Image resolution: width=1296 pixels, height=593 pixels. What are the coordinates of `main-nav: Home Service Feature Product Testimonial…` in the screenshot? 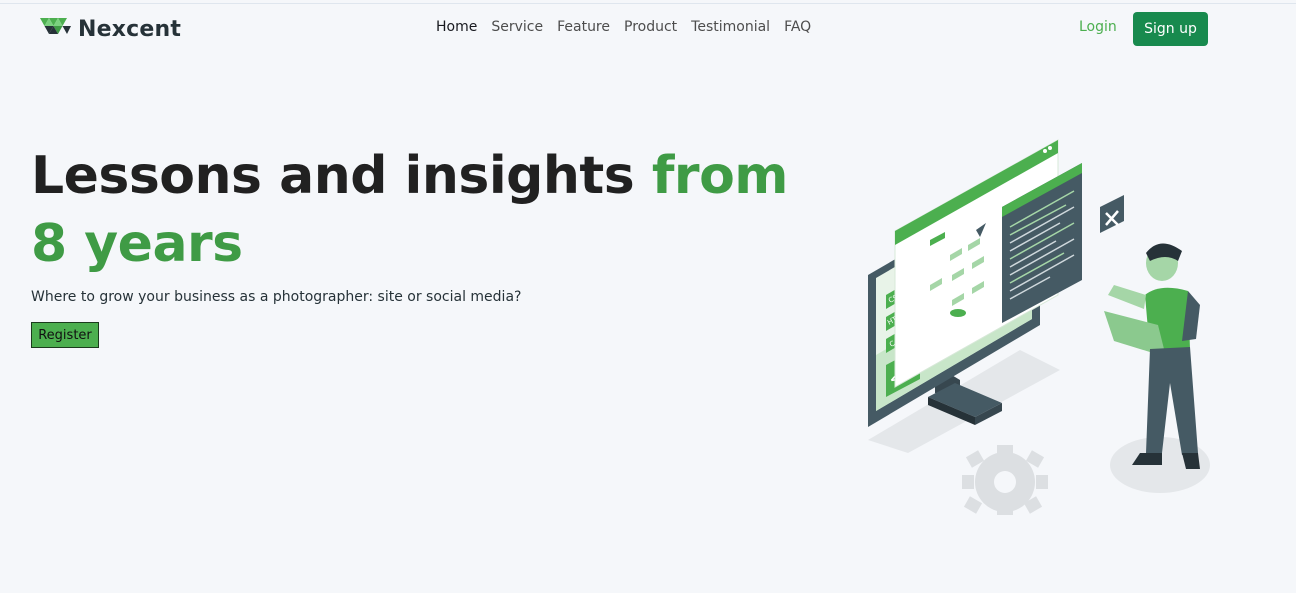 It's located at (630, 27).